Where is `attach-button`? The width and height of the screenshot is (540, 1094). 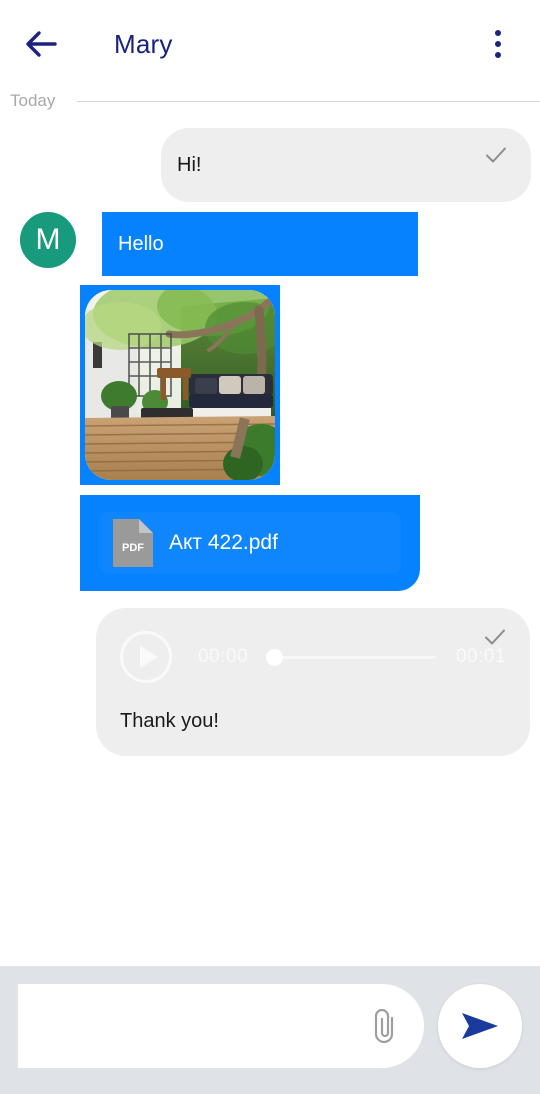
attach-button is located at coordinates (386, 1026).